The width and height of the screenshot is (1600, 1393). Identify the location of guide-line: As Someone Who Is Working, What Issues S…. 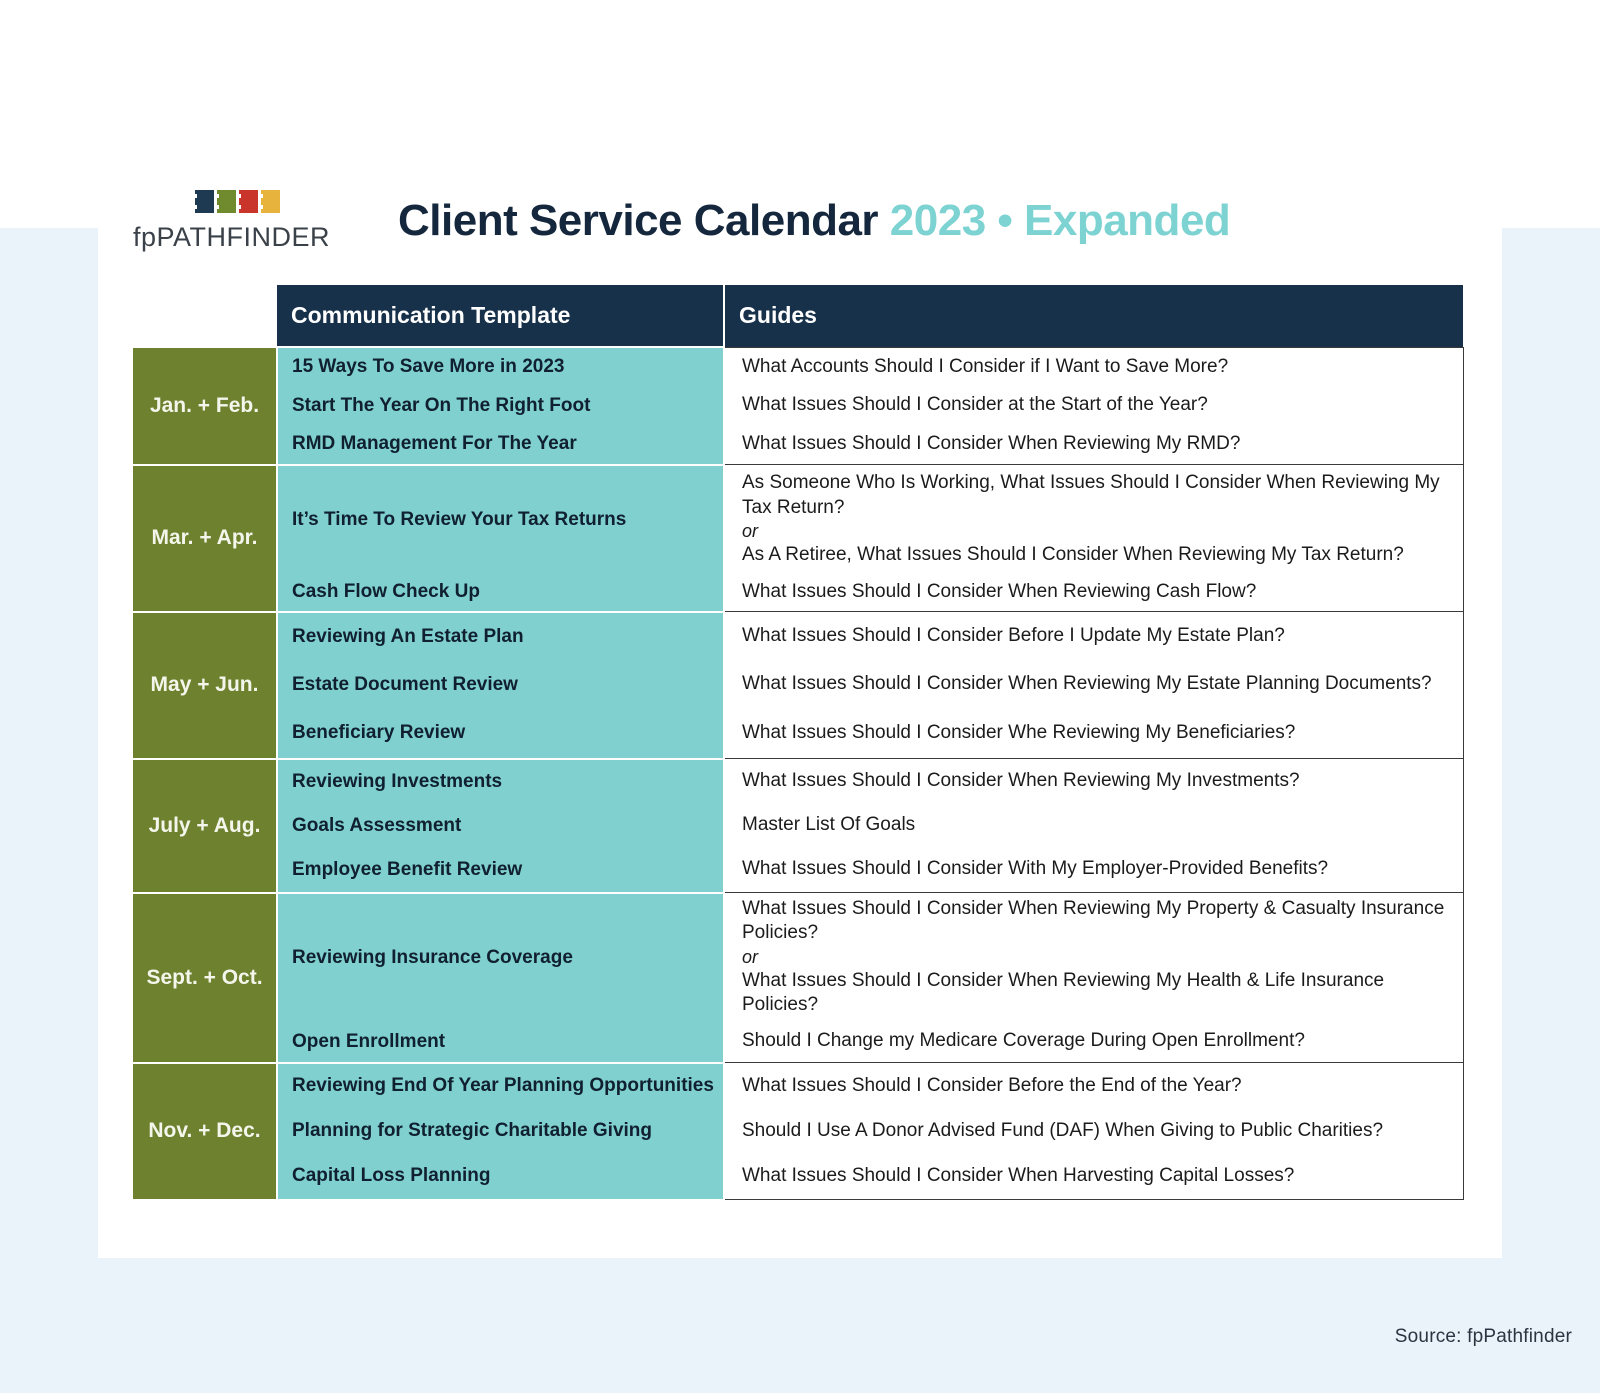
(1091, 495).